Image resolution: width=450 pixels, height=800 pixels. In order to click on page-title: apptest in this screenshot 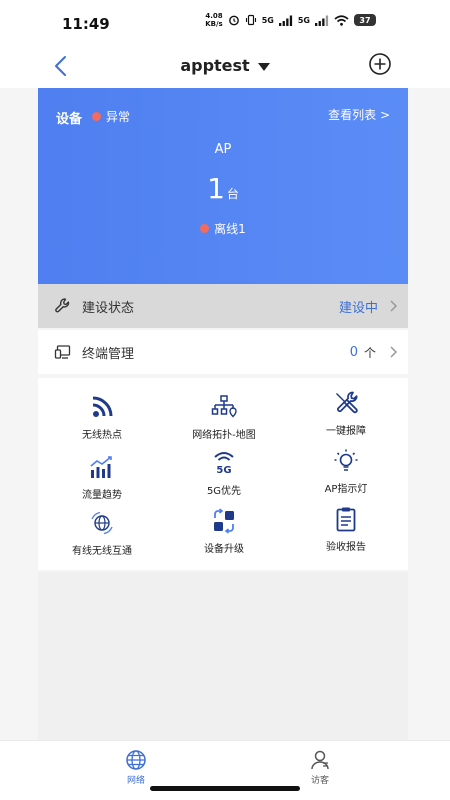, I will do `click(215, 65)`.